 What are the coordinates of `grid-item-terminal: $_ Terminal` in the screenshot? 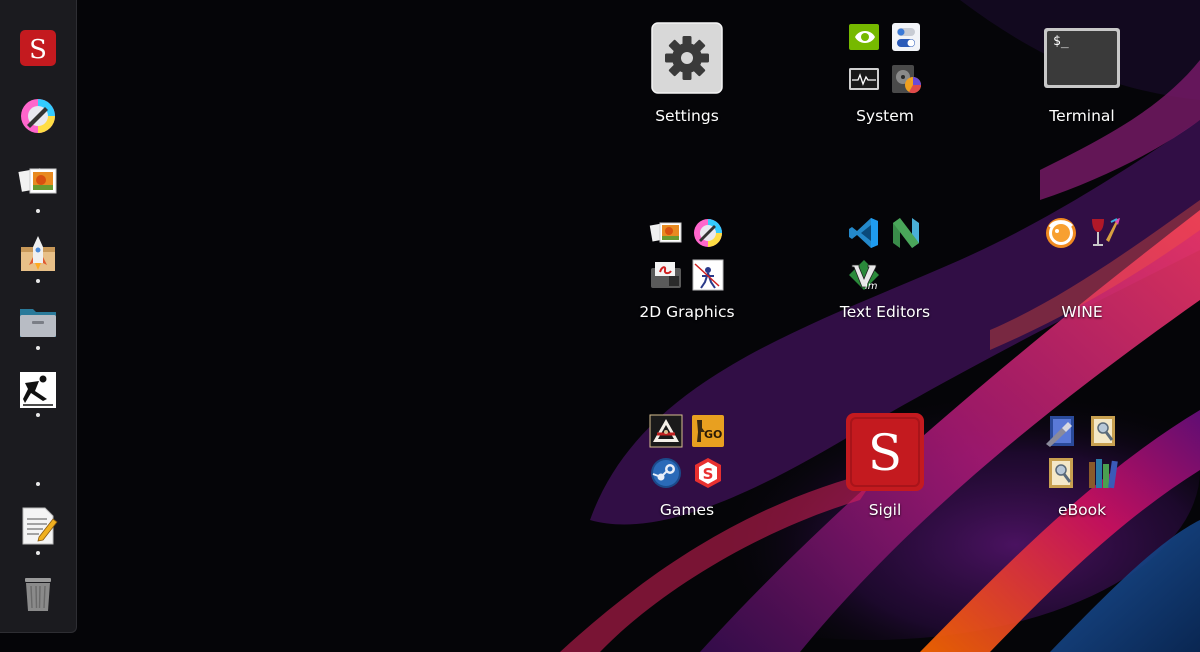 It's located at (1082, 88).